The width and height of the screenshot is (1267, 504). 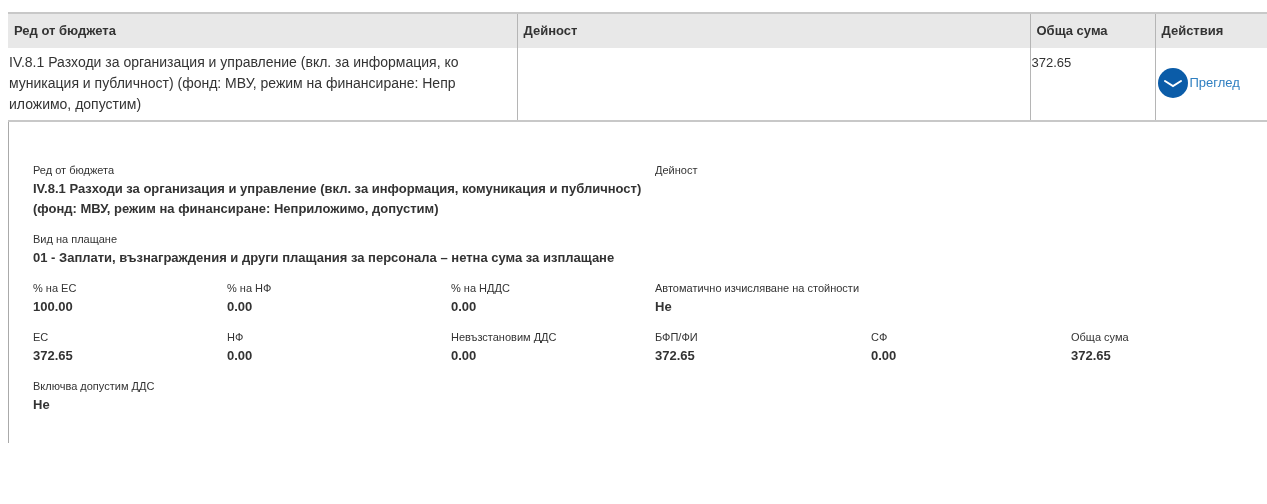 What do you see at coordinates (236, 337) in the screenshot?
I see `field-label: НФ` at bounding box center [236, 337].